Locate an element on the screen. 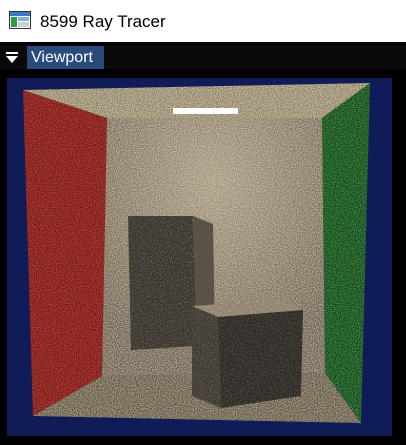 This screenshot has height=445, width=406. window-title: 8599 Ray Tracer is located at coordinates (103, 21).